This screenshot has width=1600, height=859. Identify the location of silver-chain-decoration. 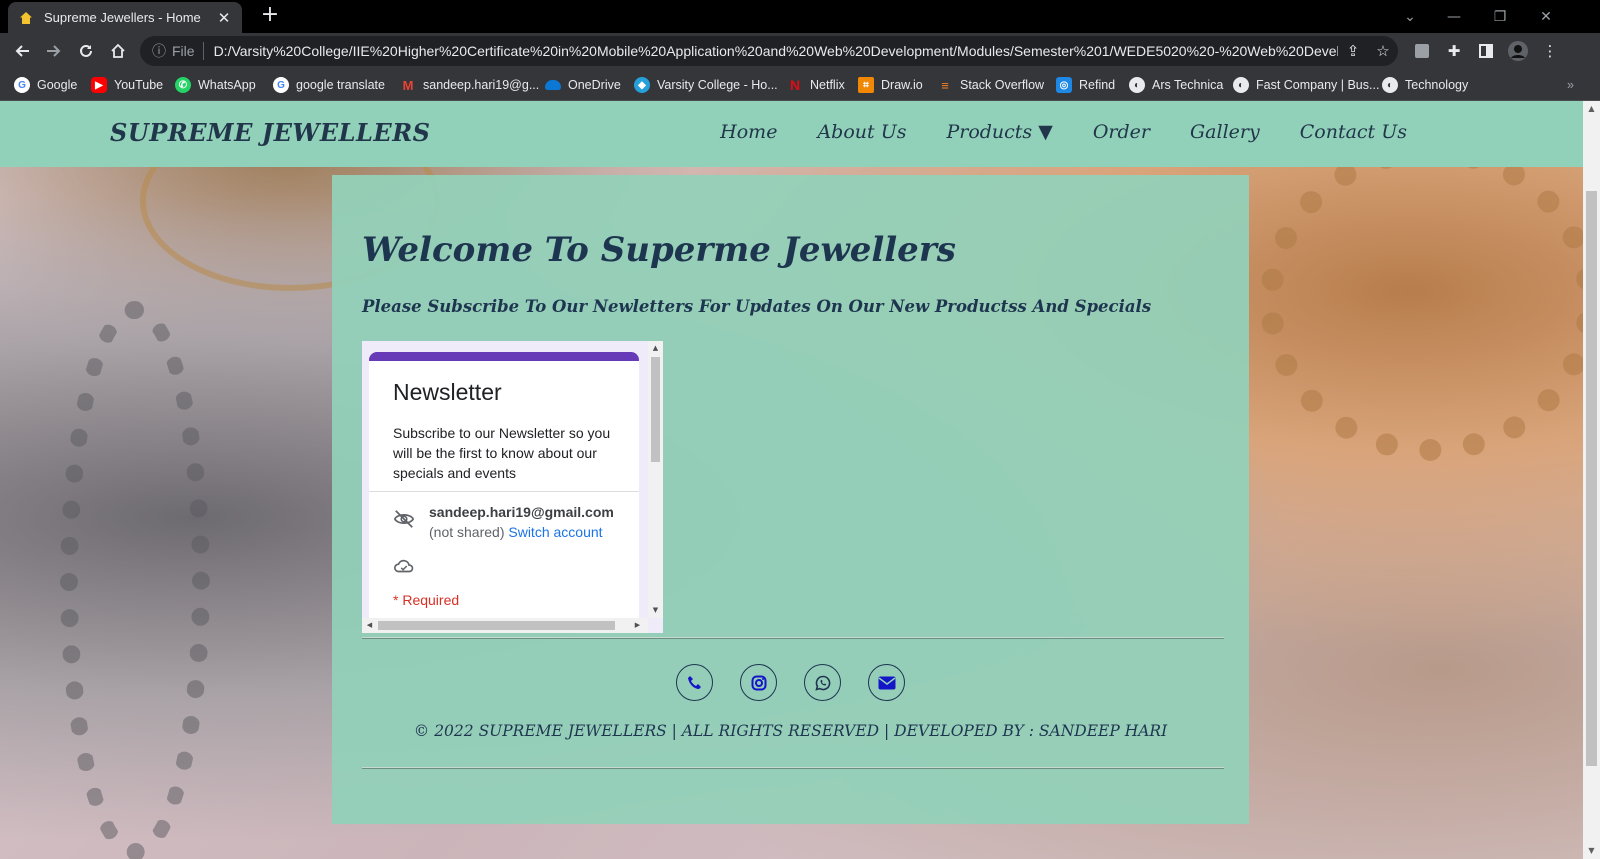
(135, 580).